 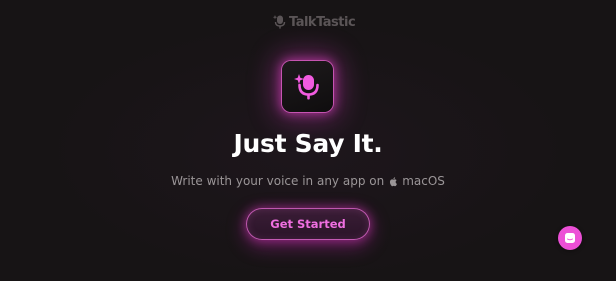 I want to click on brand-name: TalkTastic, so click(x=322, y=22).